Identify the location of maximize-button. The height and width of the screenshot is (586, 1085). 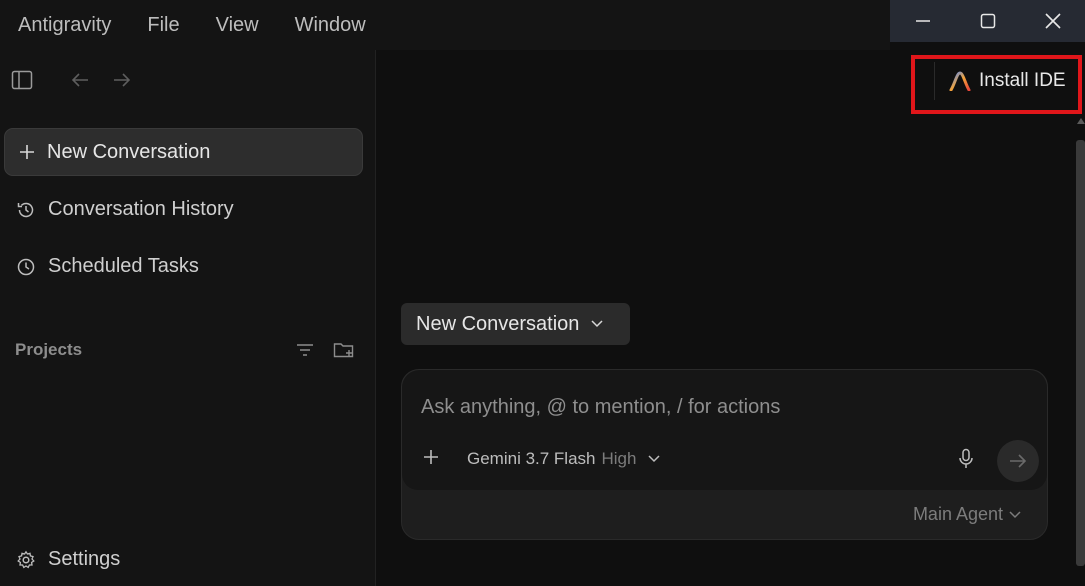
(988, 21).